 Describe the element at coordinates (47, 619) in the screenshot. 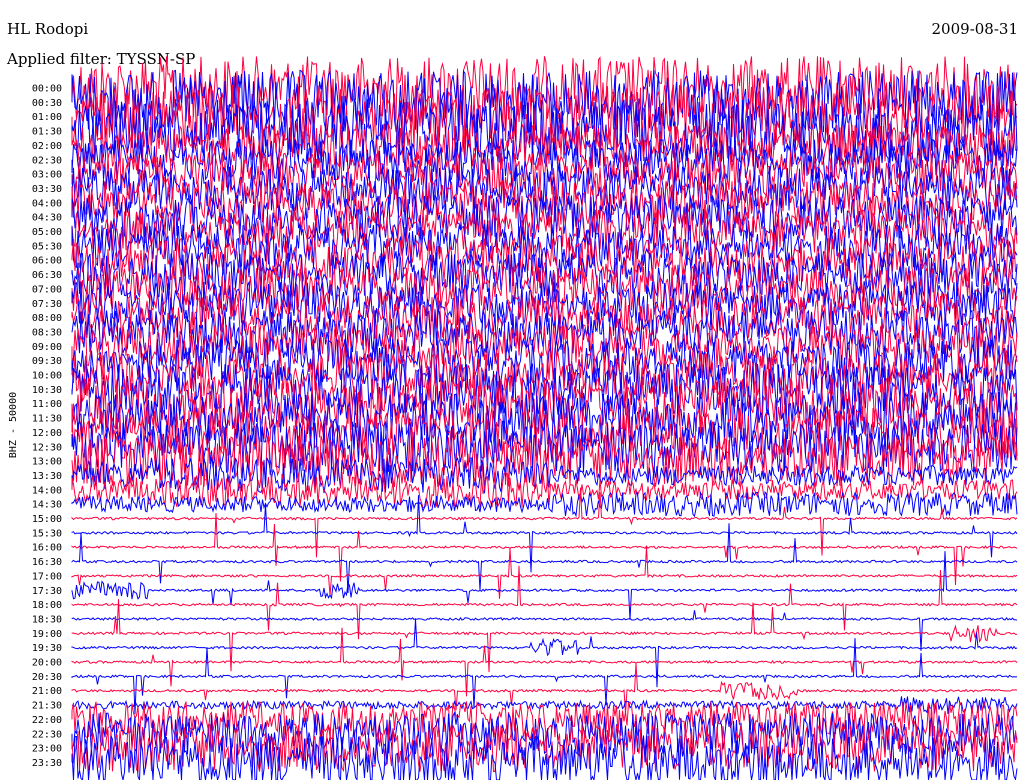

I see `time-tick-label: 18:30` at that location.